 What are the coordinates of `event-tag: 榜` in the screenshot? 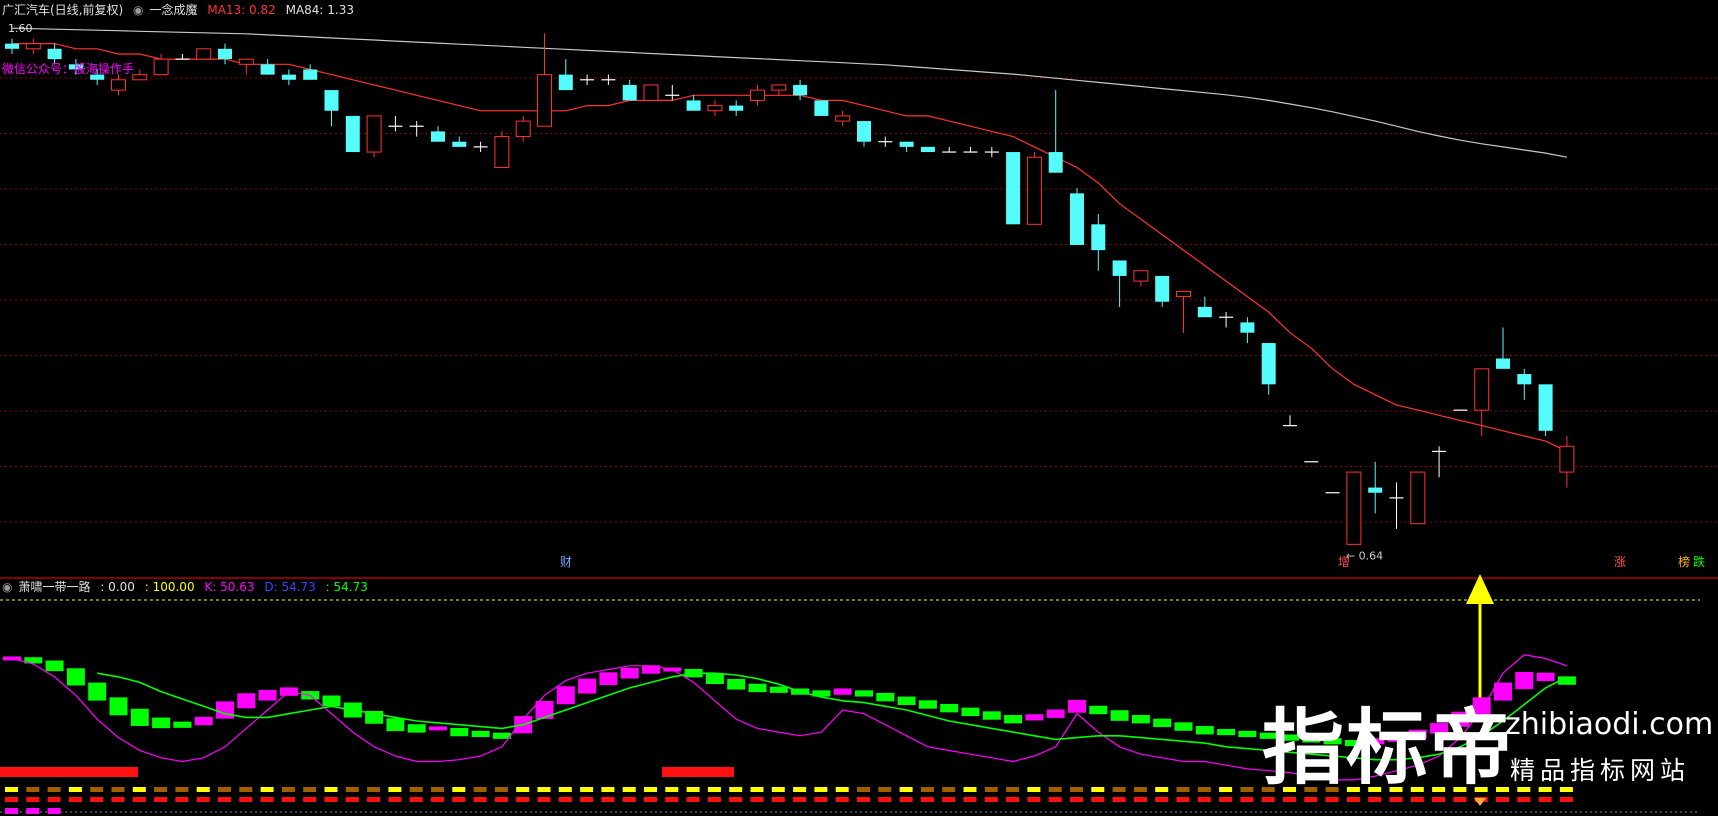 It's located at (1684, 561).